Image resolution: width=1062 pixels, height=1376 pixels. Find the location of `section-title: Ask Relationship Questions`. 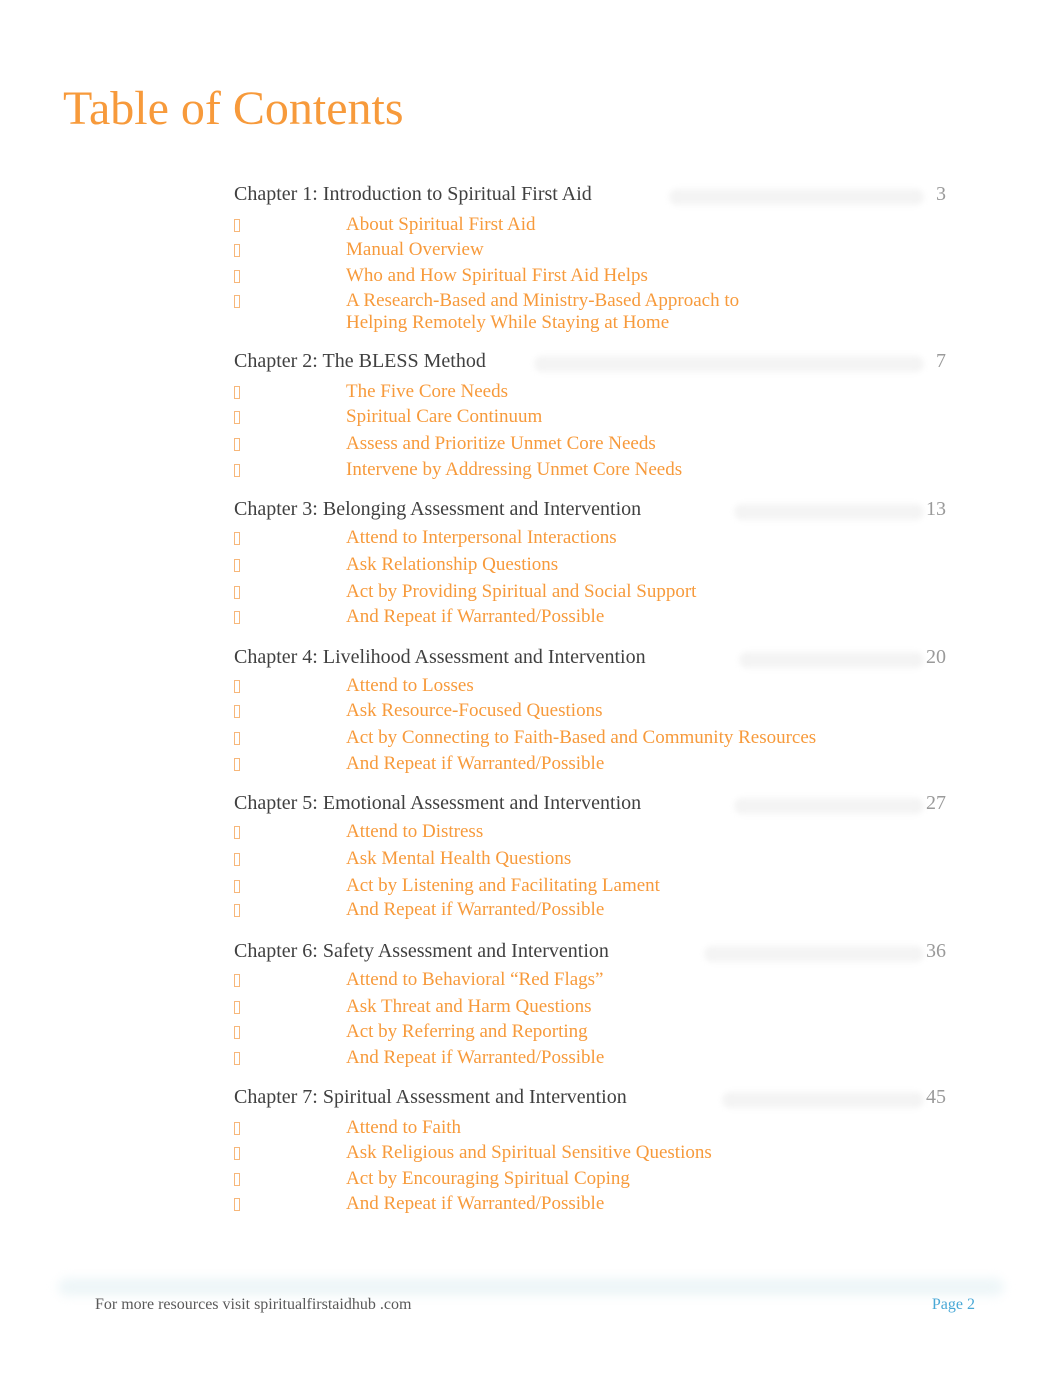

section-title: Ask Relationship Questions is located at coordinates (646, 565).